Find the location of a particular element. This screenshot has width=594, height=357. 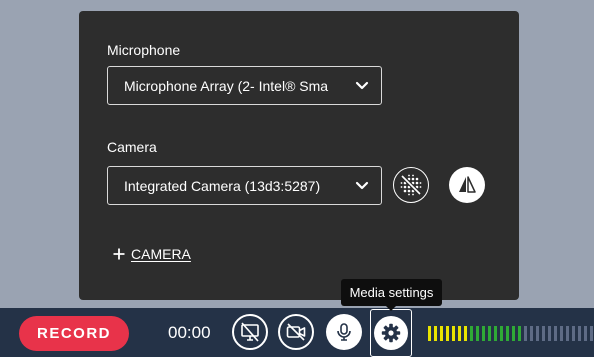

media-settings-button is located at coordinates (391, 333).